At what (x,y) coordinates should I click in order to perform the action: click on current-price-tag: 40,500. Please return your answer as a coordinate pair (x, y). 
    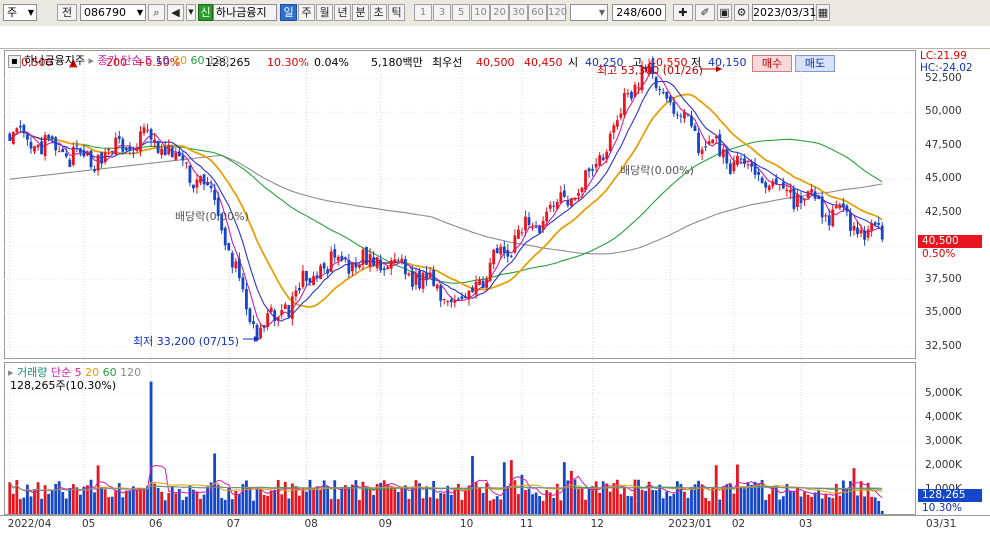
    Looking at the image, I should click on (950, 241).